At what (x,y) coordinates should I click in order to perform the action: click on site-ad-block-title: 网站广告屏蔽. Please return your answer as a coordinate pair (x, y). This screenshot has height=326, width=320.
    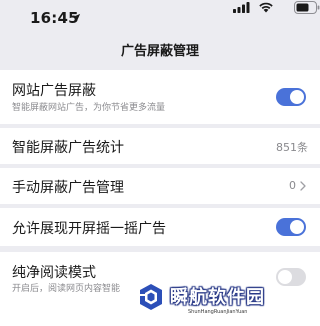
    Looking at the image, I should click on (54, 91).